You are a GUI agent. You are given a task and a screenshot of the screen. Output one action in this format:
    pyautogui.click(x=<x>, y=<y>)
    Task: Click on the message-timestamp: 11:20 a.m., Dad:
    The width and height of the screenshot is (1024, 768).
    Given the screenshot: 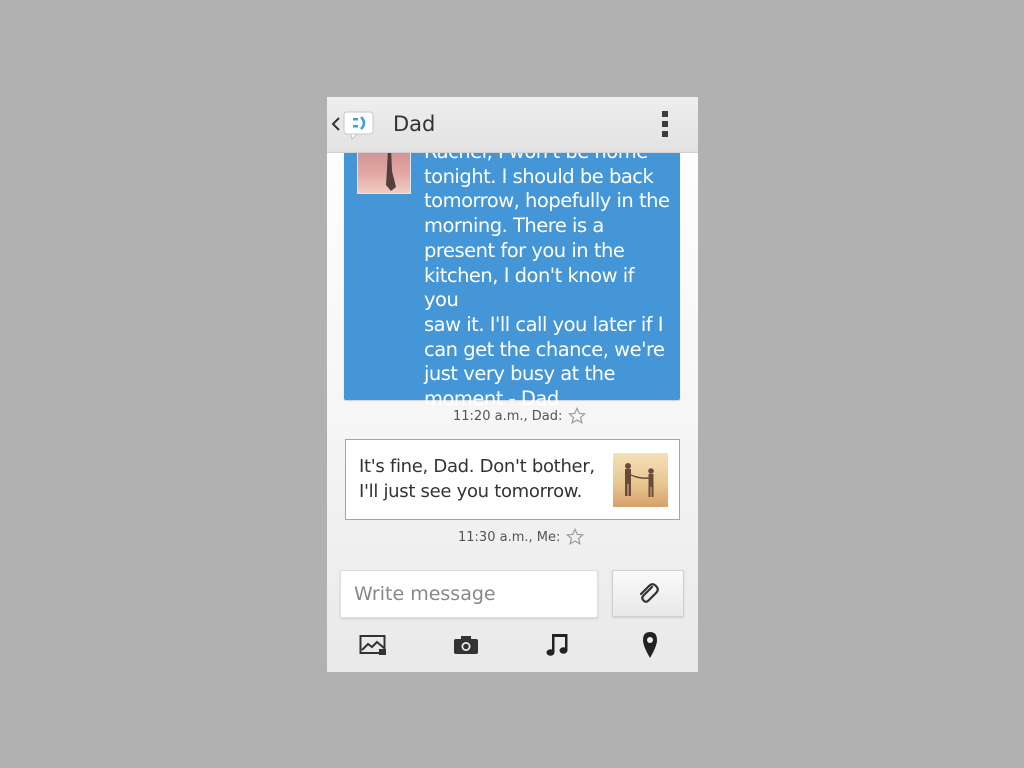 What is the action you would take?
    pyautogui.click(x=508, y=416)
    